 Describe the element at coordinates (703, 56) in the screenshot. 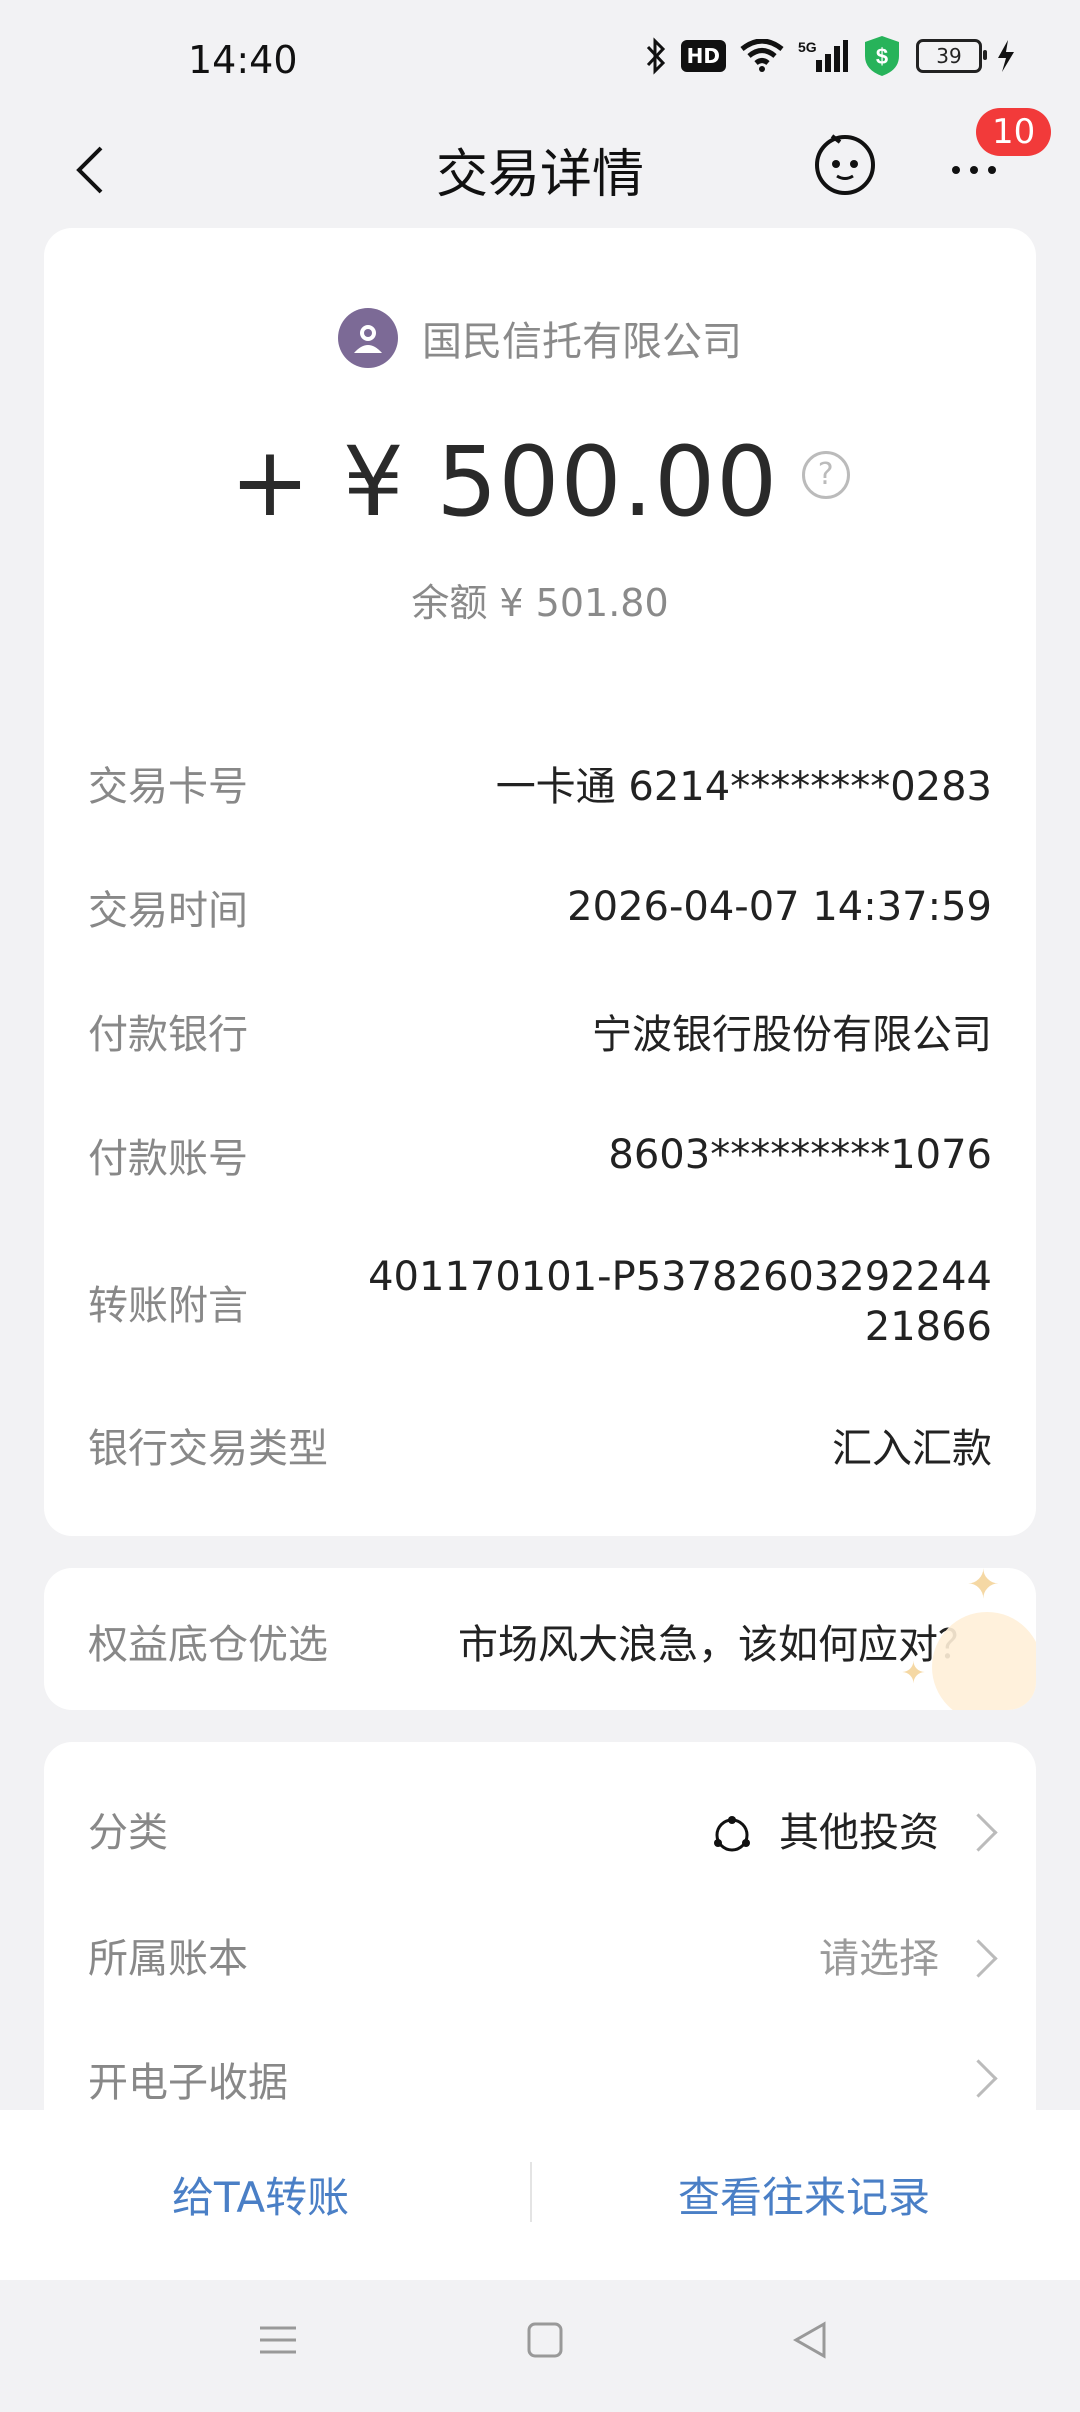

I see `hd-icon: HD` at that location.